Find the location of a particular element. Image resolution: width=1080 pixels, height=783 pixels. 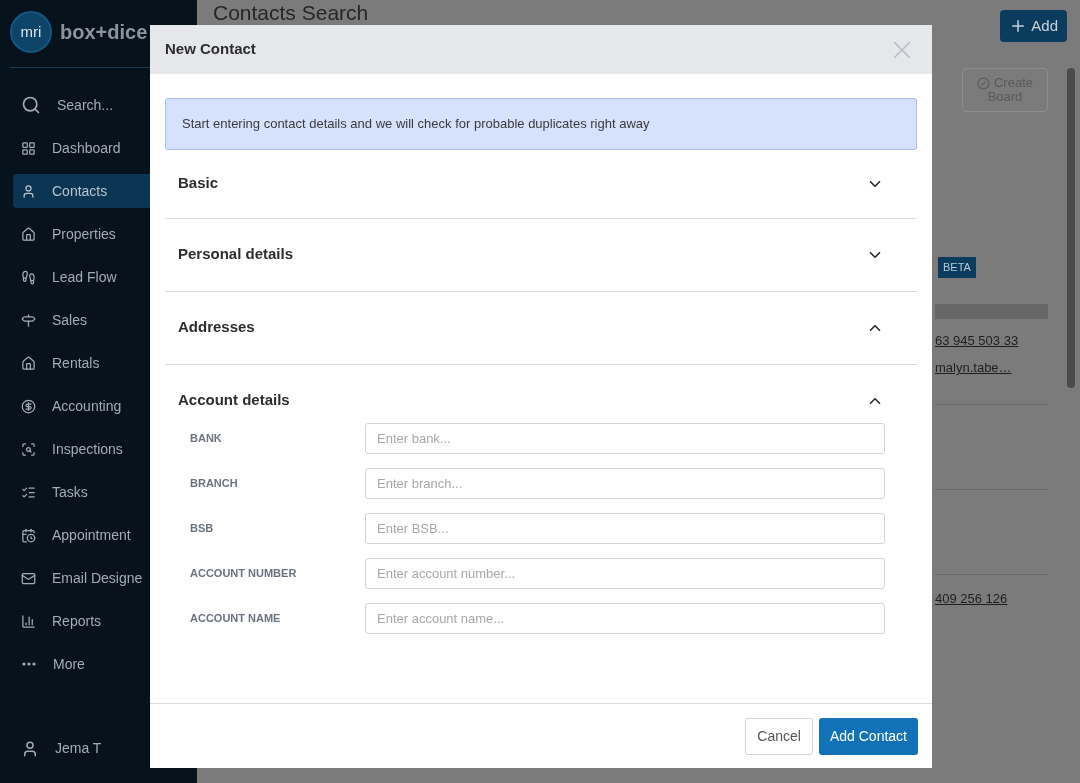

beta-badge: BETA is located at coordinates (957, 267).